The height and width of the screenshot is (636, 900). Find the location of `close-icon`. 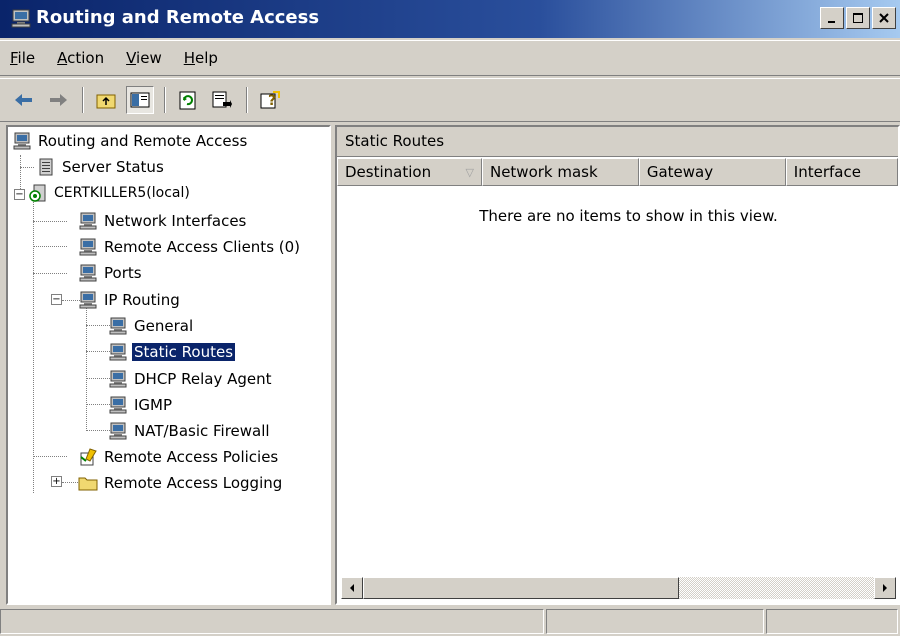

close-icon is located at coordinates (884, 18).